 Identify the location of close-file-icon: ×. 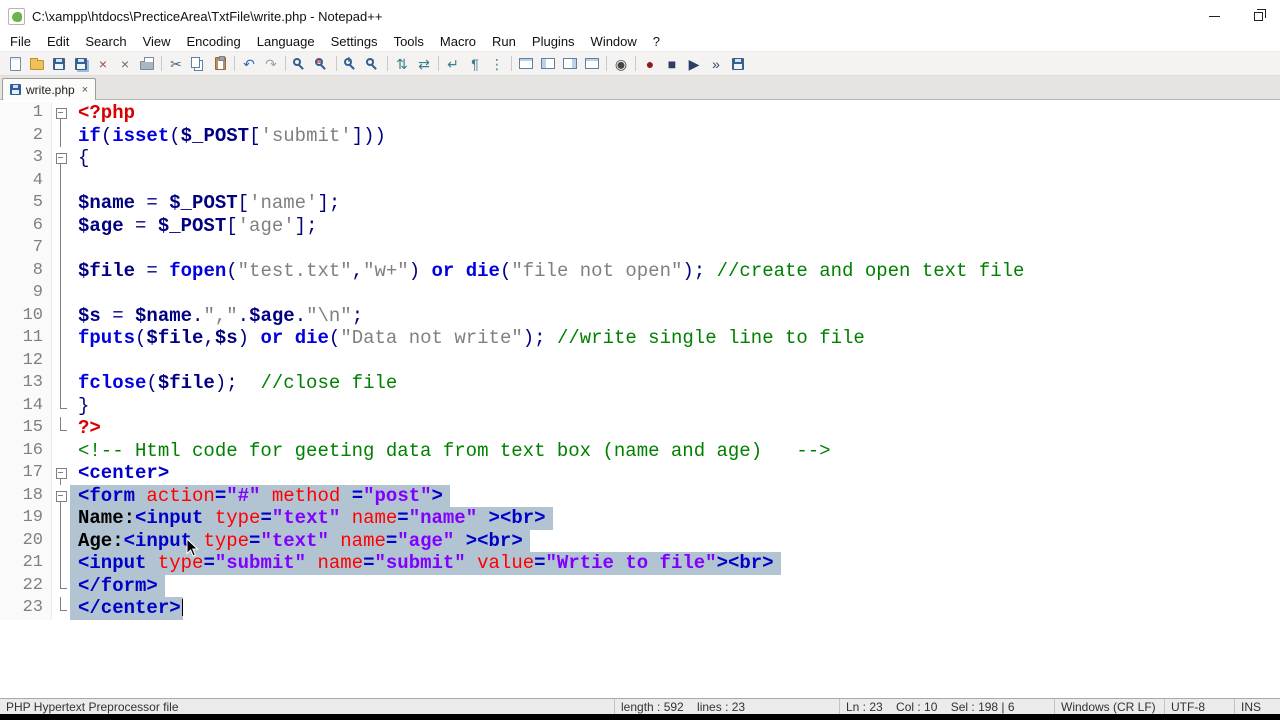
(103, 63).